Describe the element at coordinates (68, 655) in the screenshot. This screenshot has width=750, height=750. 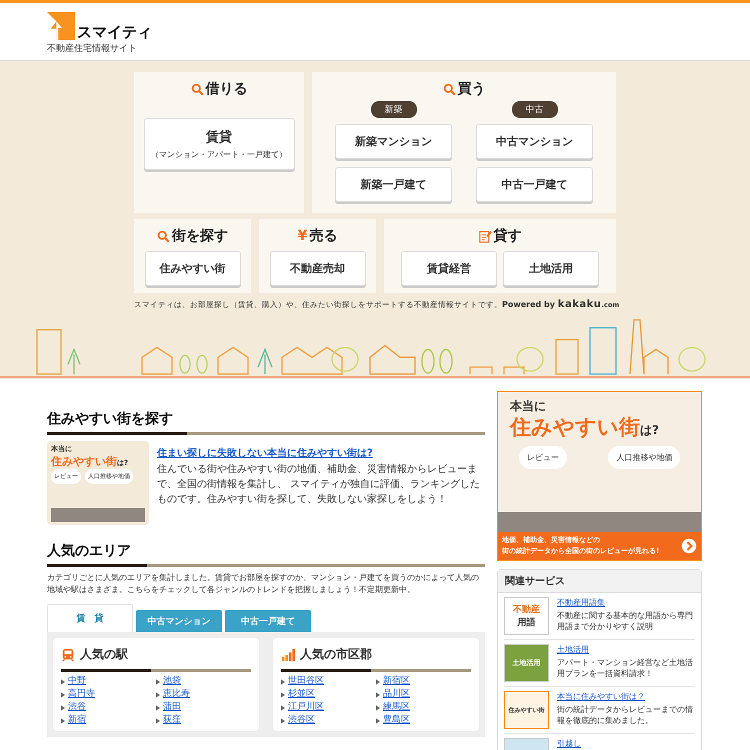
I see `train-icon` at that location.